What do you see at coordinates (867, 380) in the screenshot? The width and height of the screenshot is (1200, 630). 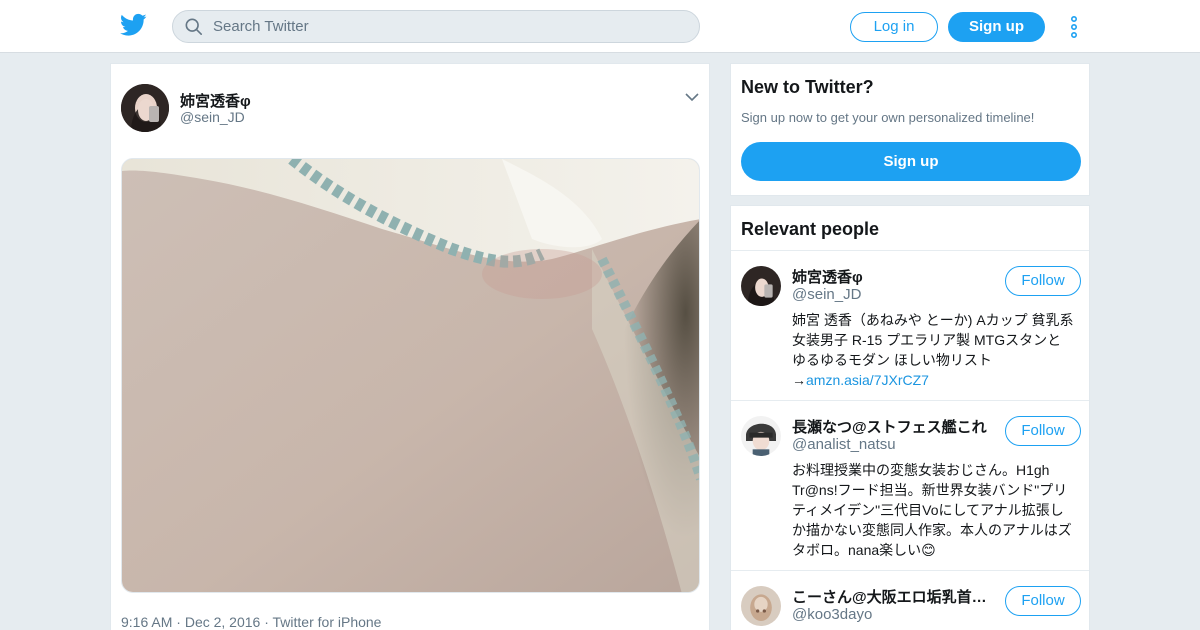 I see `bio-link: amzn.asia/7JXrCZ7` at bounding box center [867, 380].